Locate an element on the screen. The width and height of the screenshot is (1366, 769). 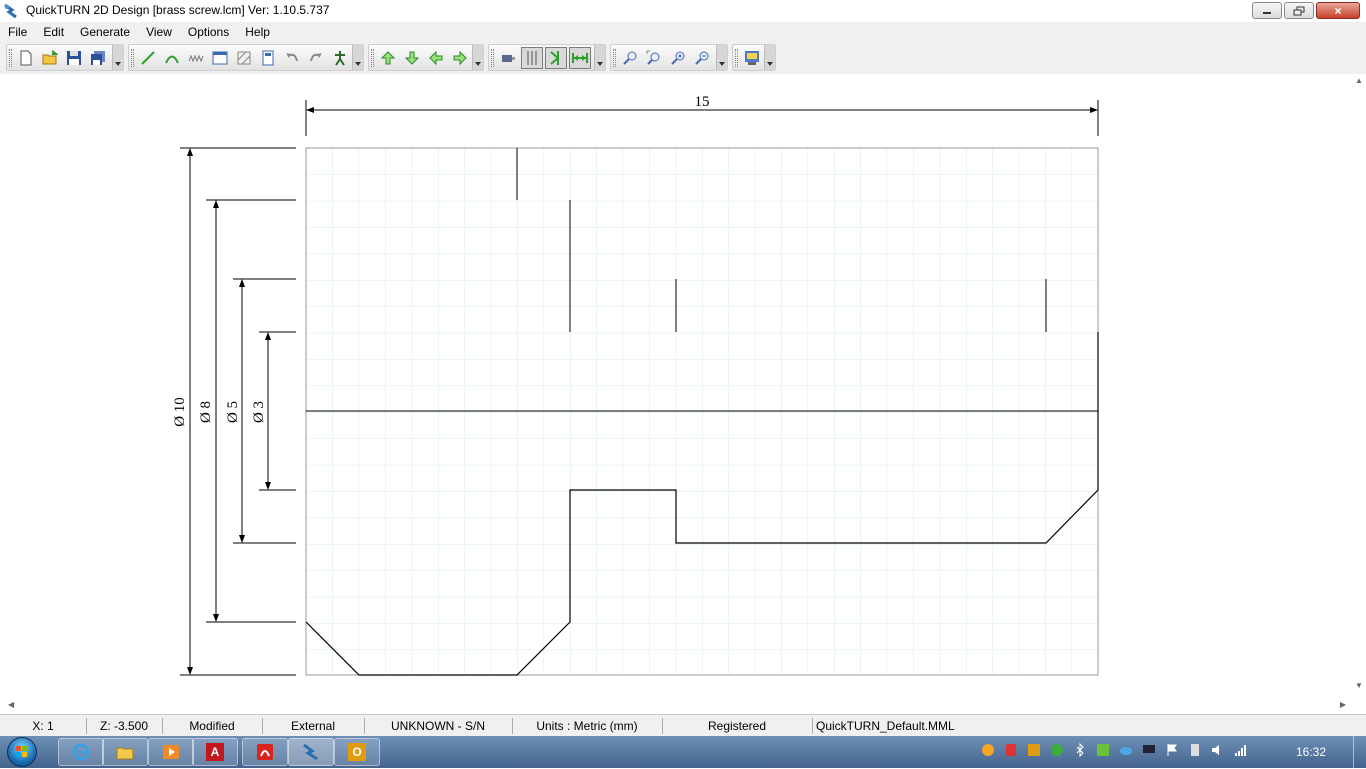
lathe-icon is located at coordinates (508, 58).